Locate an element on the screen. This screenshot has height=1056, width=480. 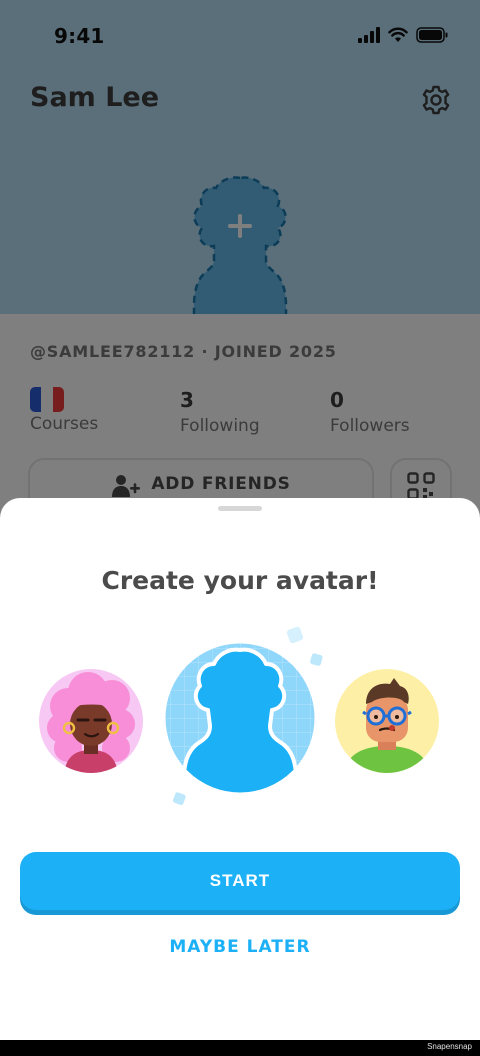
sheet-title: Create your avatar! is located at coordinates (240, 580).